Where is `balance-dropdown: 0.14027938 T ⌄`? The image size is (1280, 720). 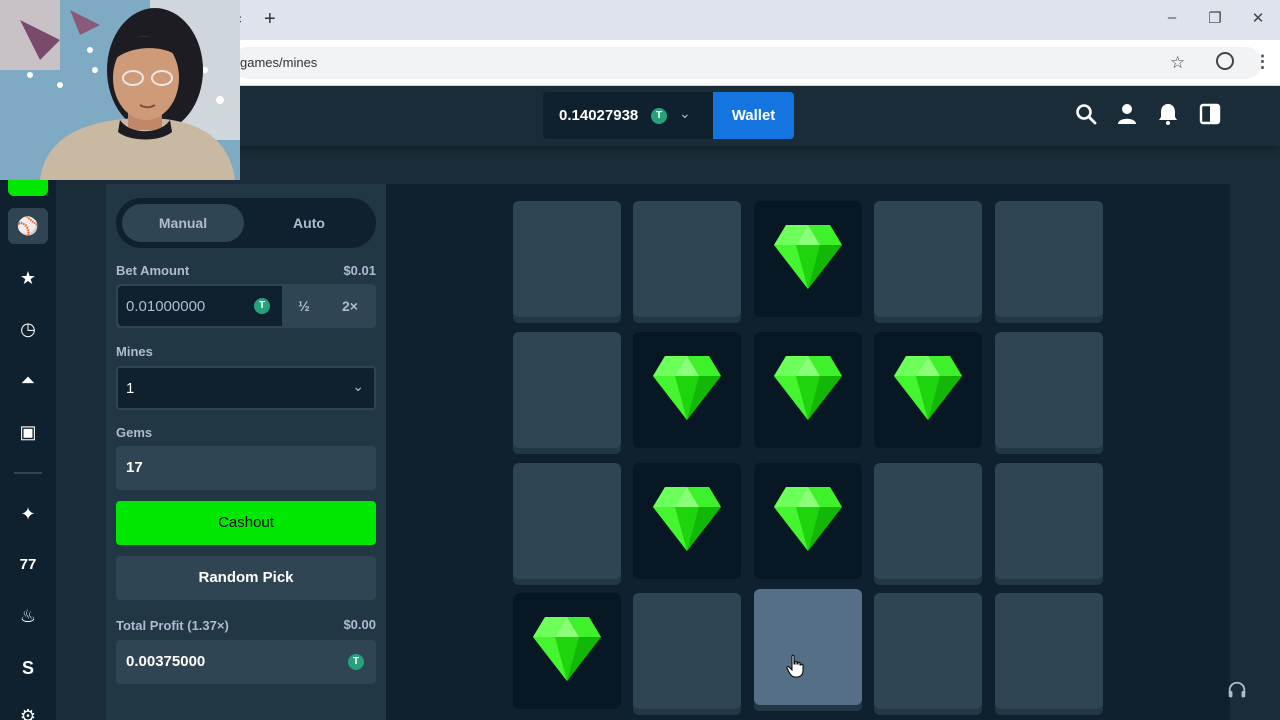 balance-dropdown: 0.14027938 T ⌄ is located at coordinates (628, 115).